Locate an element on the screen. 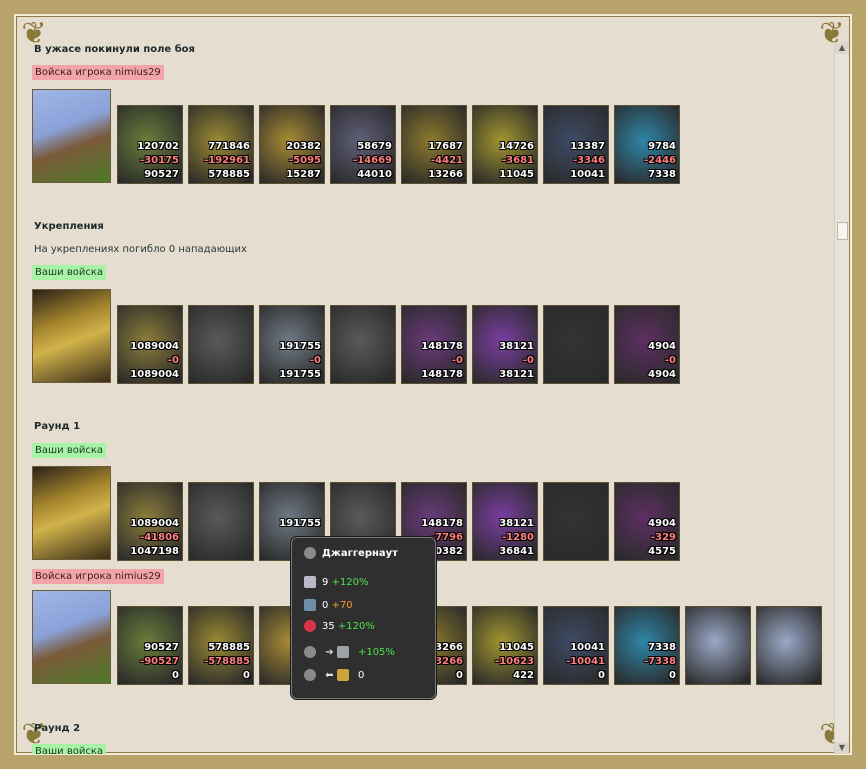 The height and width of the screenshot is (769, 866). unit-count-start: 7338 is located at coordinates (662, 647).